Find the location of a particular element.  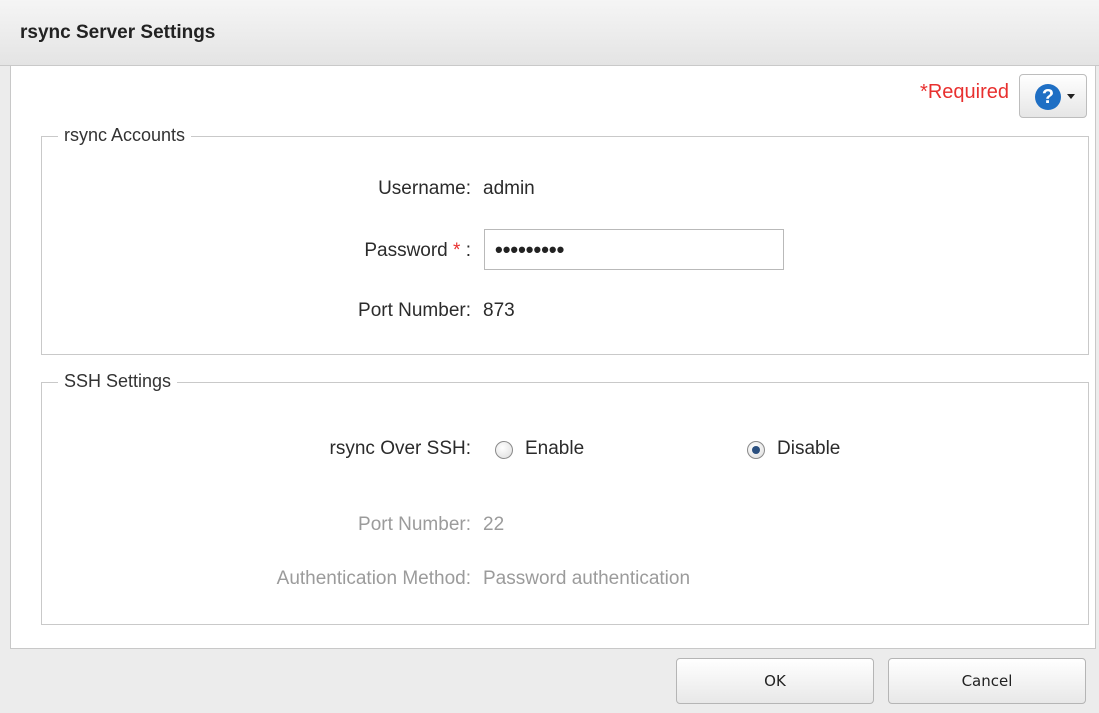

required-star: * is located at coordinates (457, 250).